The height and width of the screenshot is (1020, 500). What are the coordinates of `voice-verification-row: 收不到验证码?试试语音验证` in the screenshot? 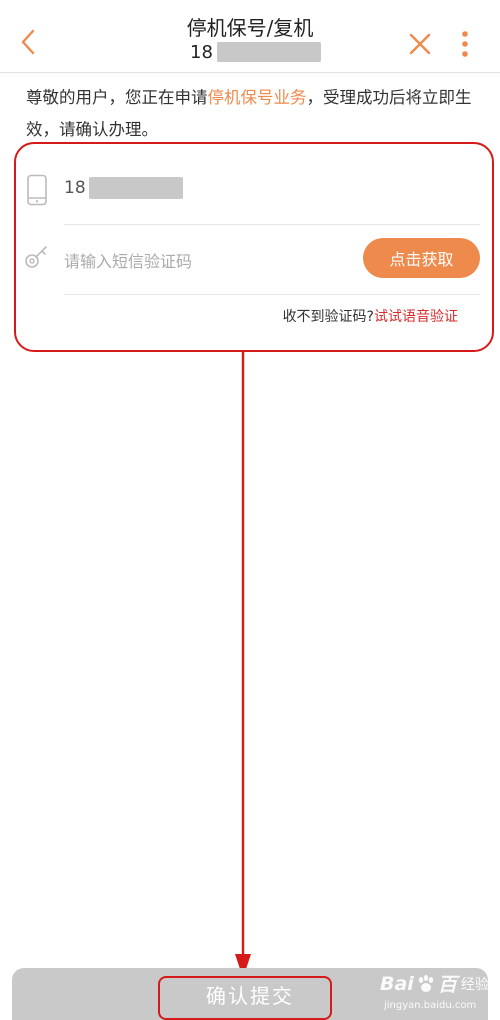 It's located at (329, 316).